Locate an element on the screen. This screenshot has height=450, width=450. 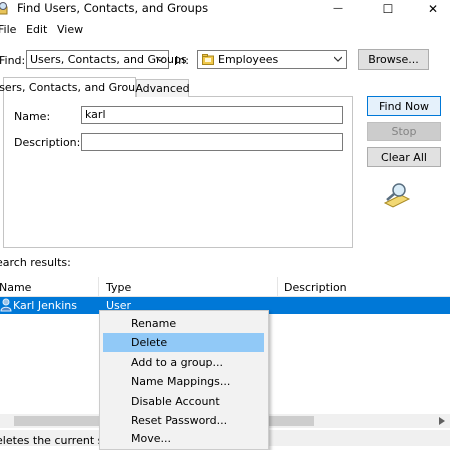
close-icon: ✕ is located at coordinates (433, 8).